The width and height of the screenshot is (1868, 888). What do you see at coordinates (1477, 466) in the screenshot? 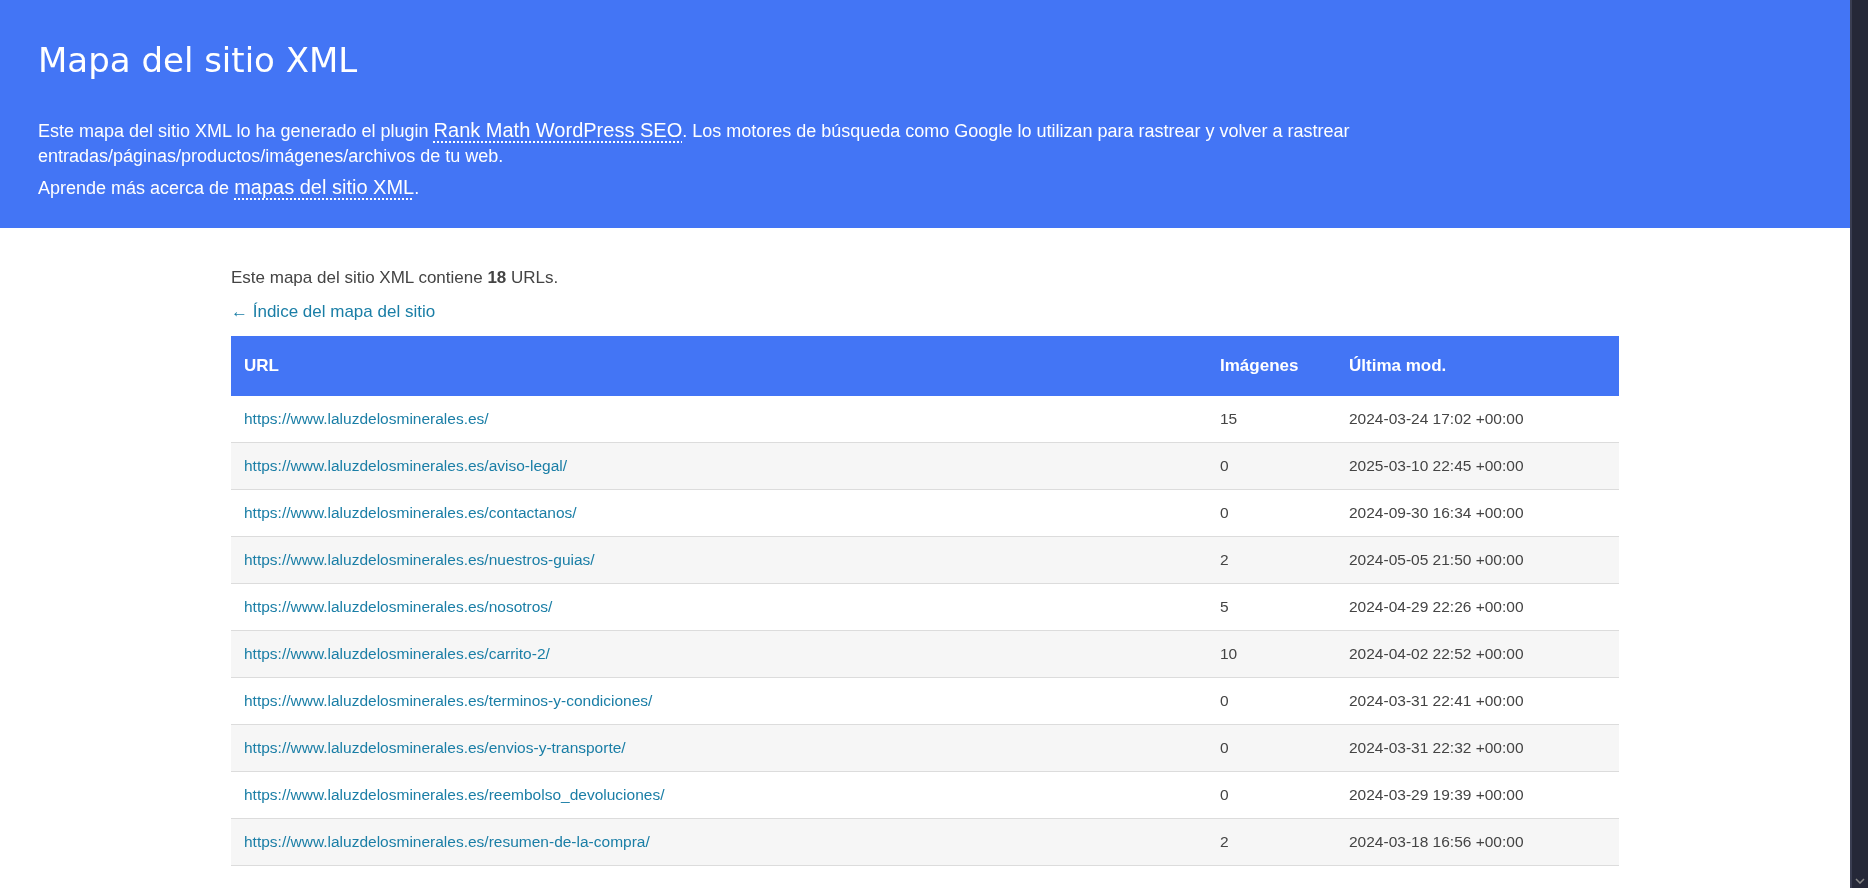
I see `modified-cell: 2025-03-10 22:45 +00:00` at bounding box center [1477, 466].